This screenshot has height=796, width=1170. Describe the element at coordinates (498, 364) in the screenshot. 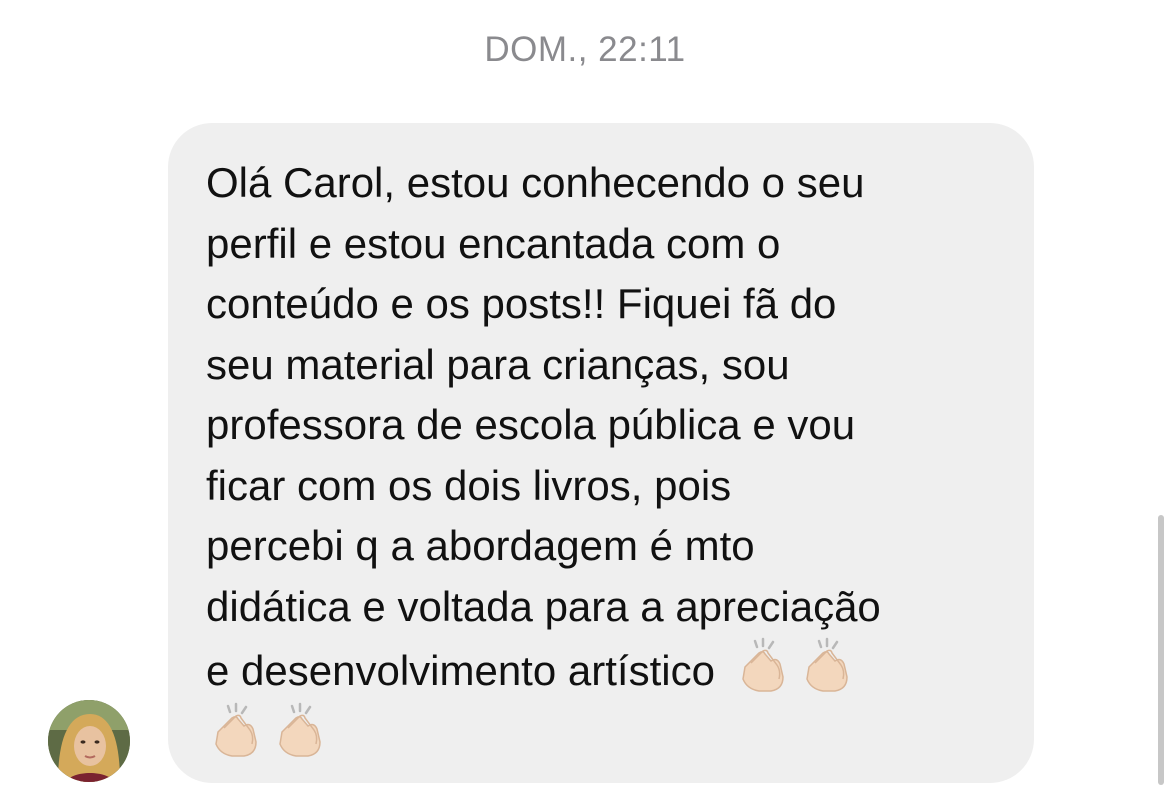

I see `message-line: seu material para crianças, sou` at that location.